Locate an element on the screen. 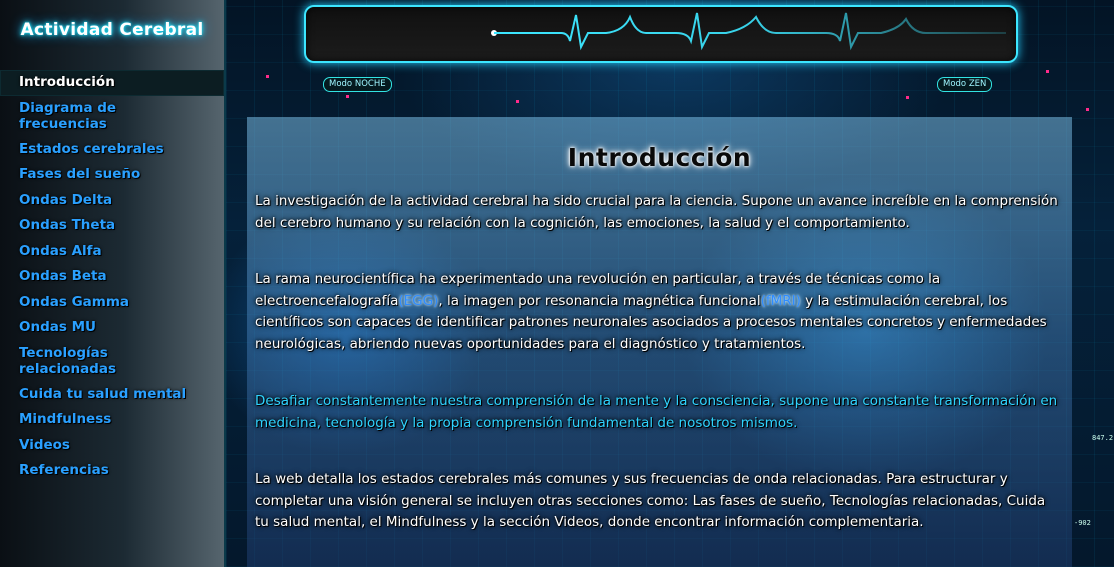  zen-mode-button: Modo ZEN is located at coordinates (965, 84).